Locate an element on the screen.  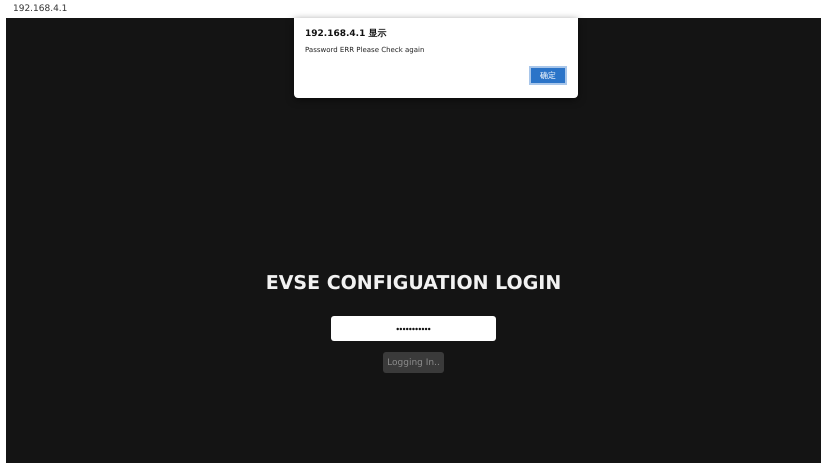
password-field: ••••••••••• is located at coordinates (413, 328).